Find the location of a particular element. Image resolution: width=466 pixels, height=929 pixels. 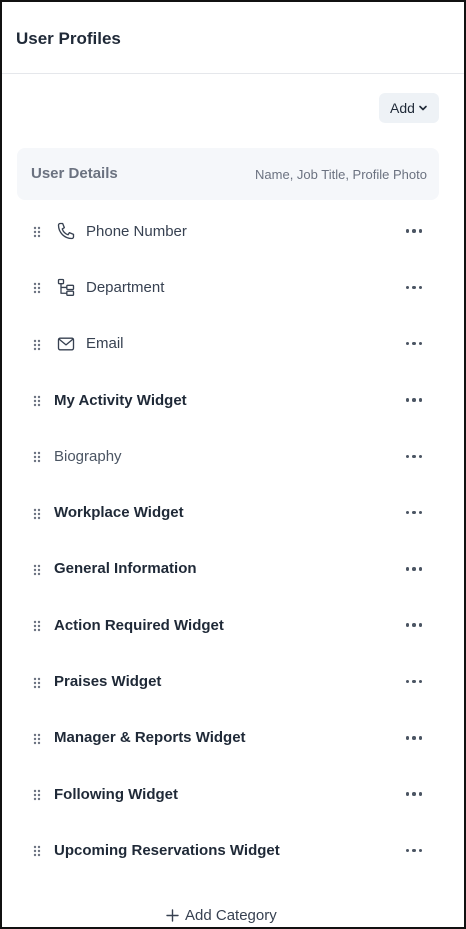

list-item: Workplace Widget is located at coordinates (233, 512).